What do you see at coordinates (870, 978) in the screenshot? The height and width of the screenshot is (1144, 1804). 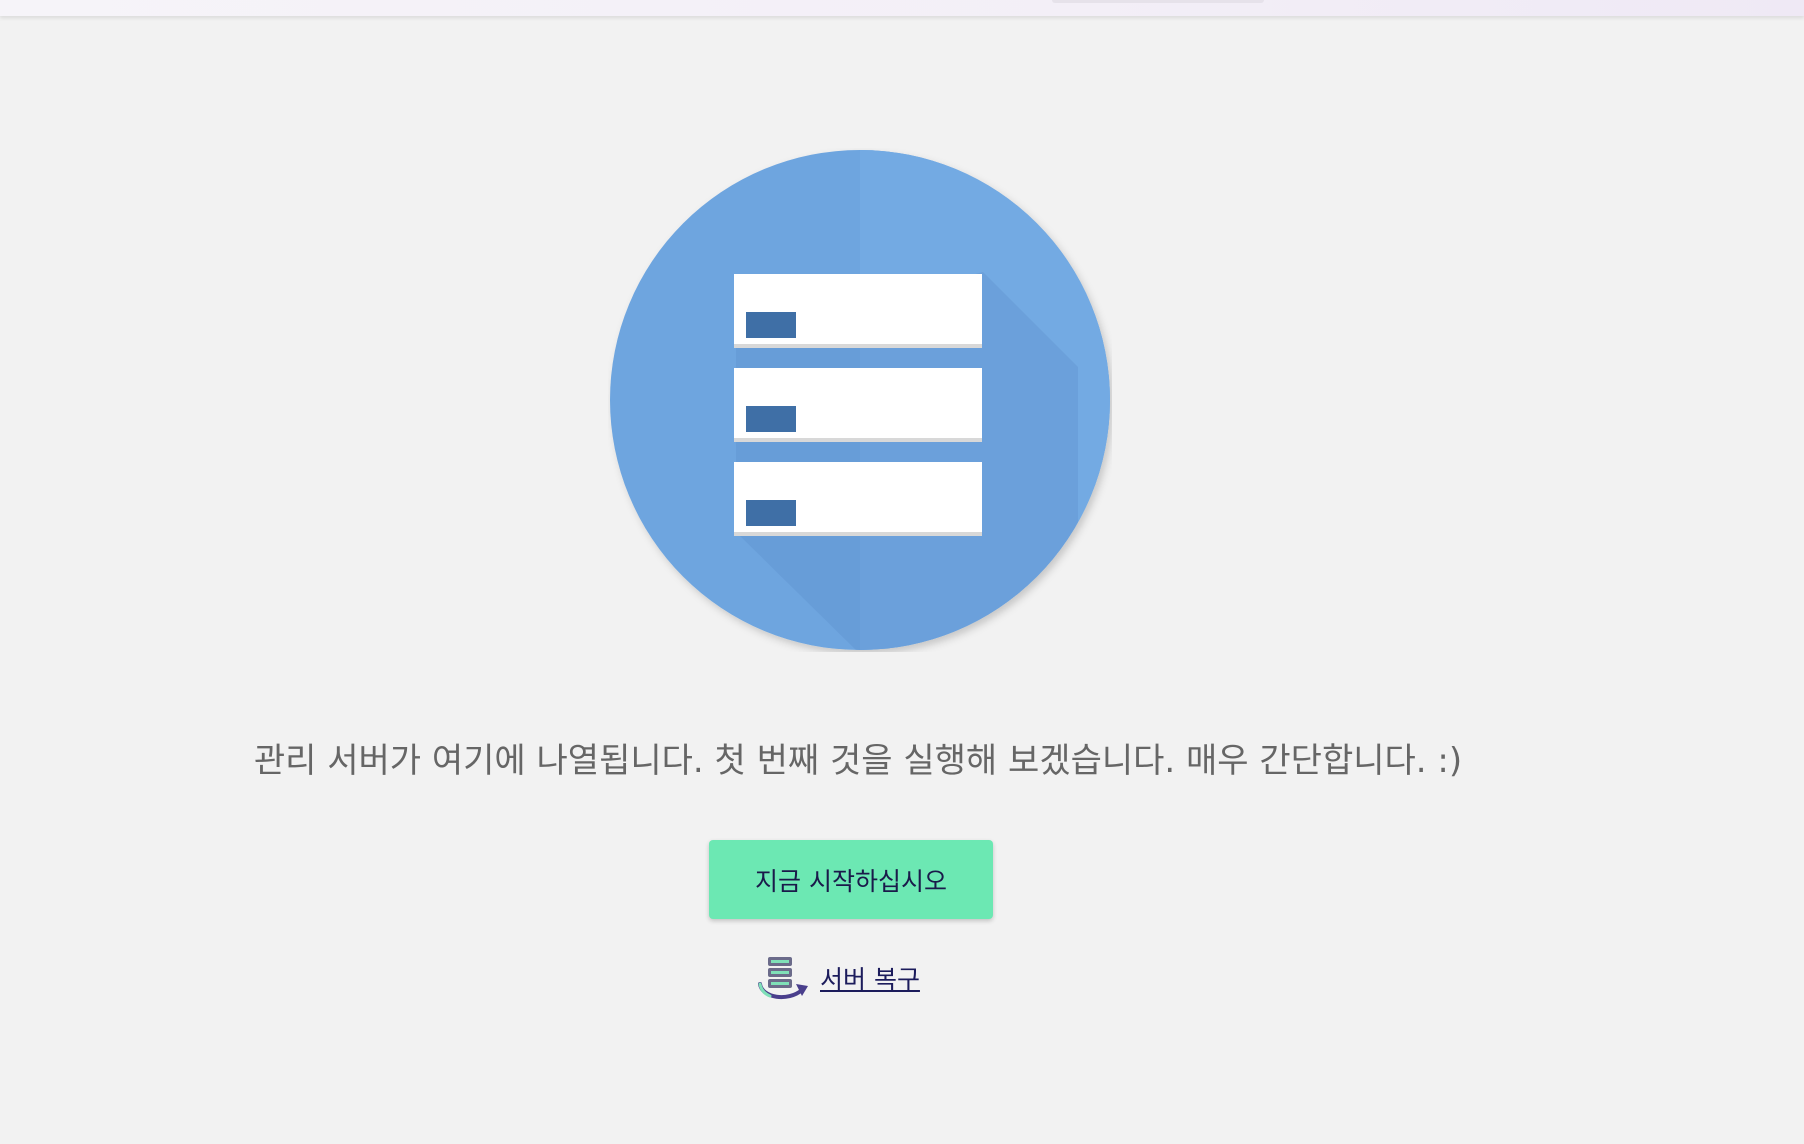 I see `restore-server-link: 서버 복구` at bounding box center [870, 978].